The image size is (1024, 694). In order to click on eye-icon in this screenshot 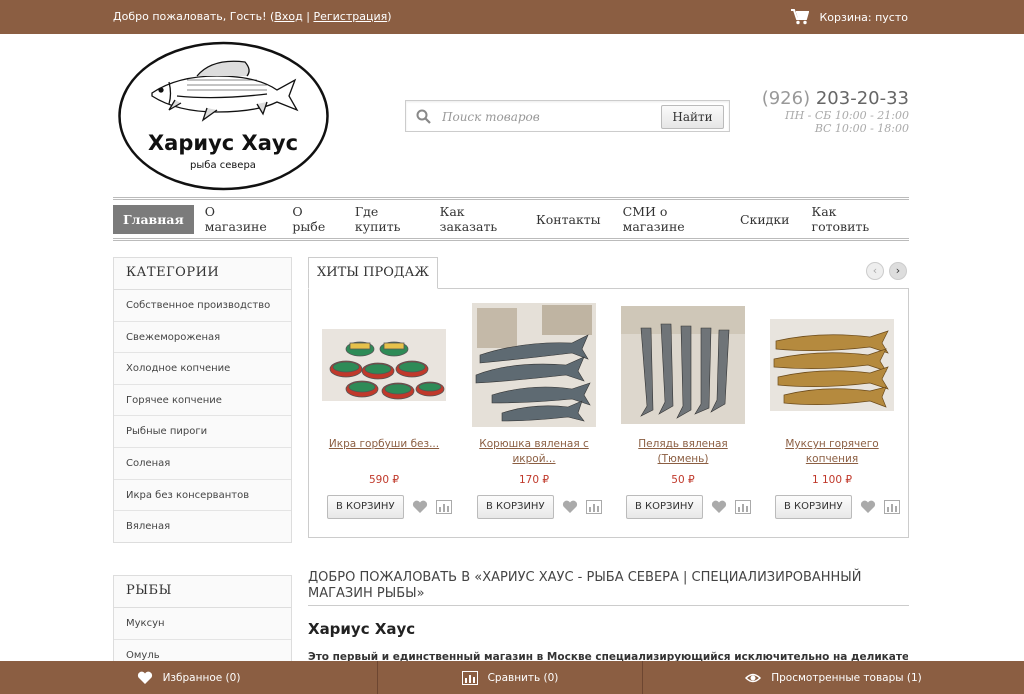, I will do `click(753, 677)`.